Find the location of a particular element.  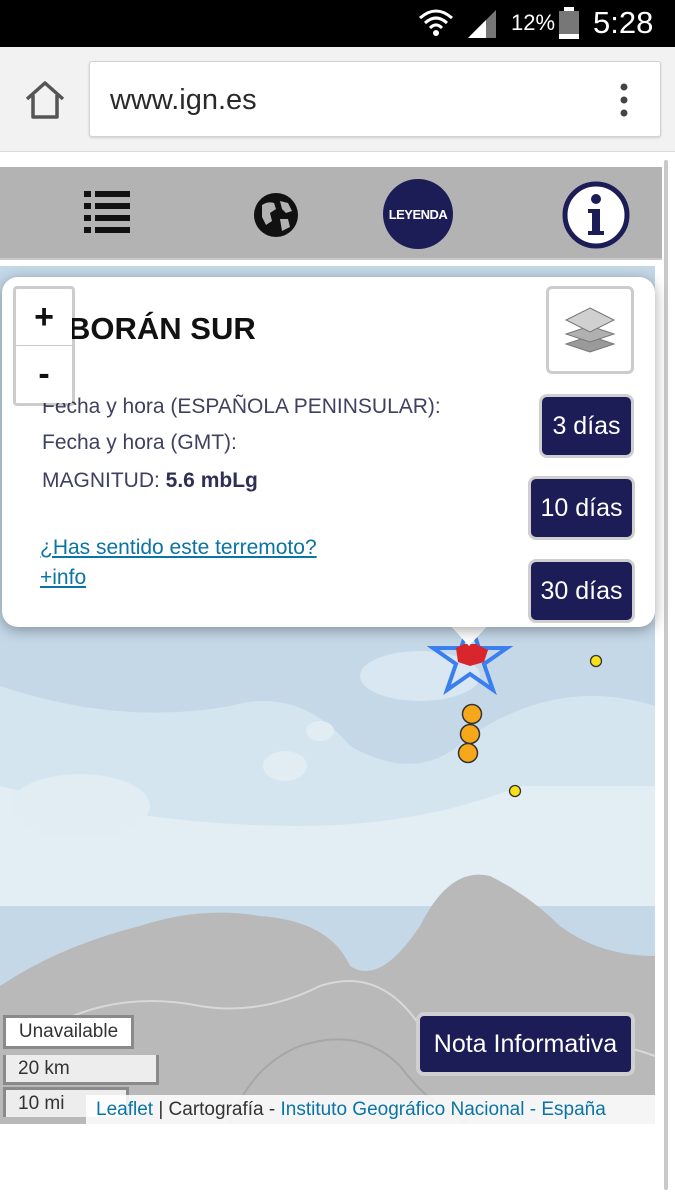

filter-10-days-button: 10 días is located at coordinates (581, 508).